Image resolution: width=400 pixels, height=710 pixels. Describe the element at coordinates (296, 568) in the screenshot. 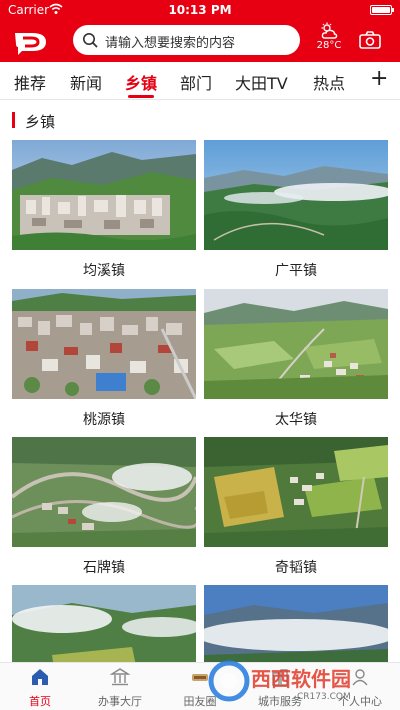

I see `town-name: 奇韬镇` at that location.